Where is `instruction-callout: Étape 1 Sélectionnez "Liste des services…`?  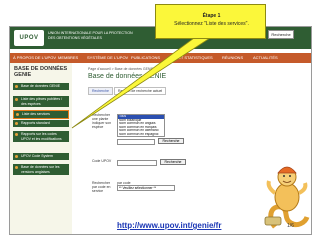 instruction-callout: Étape 1 Sélectionnez "Liste des services… is located at coordinates (210, 21).